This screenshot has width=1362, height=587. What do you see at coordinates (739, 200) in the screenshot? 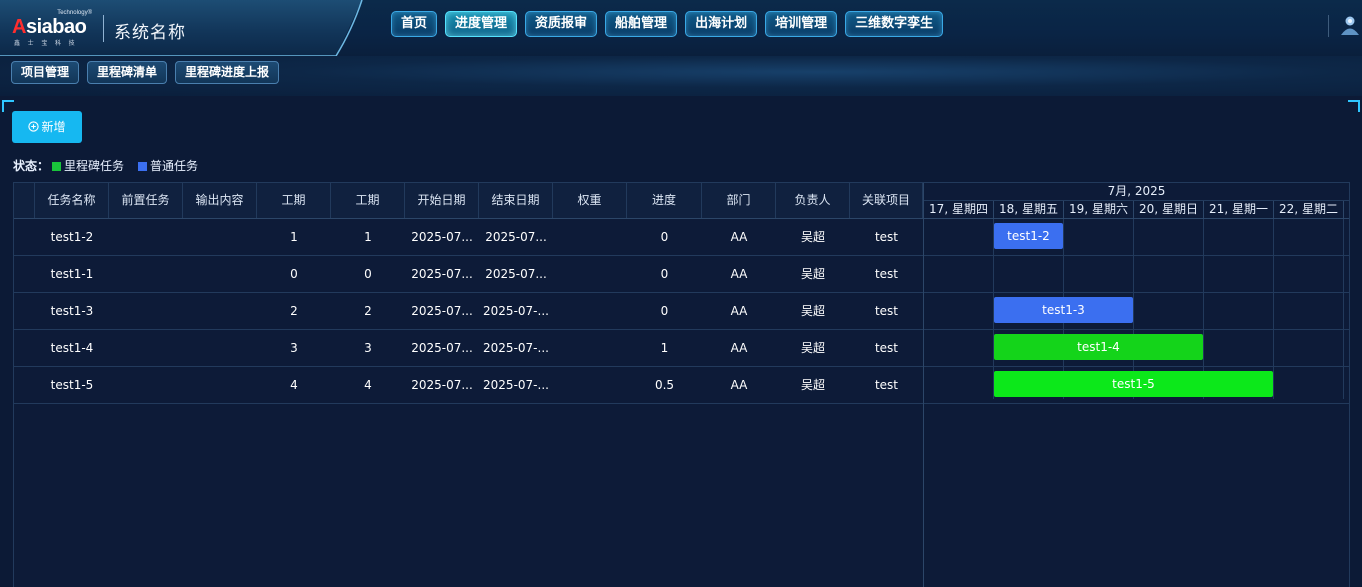
I see `column-header: 部门` at bounding box center [739, 200].